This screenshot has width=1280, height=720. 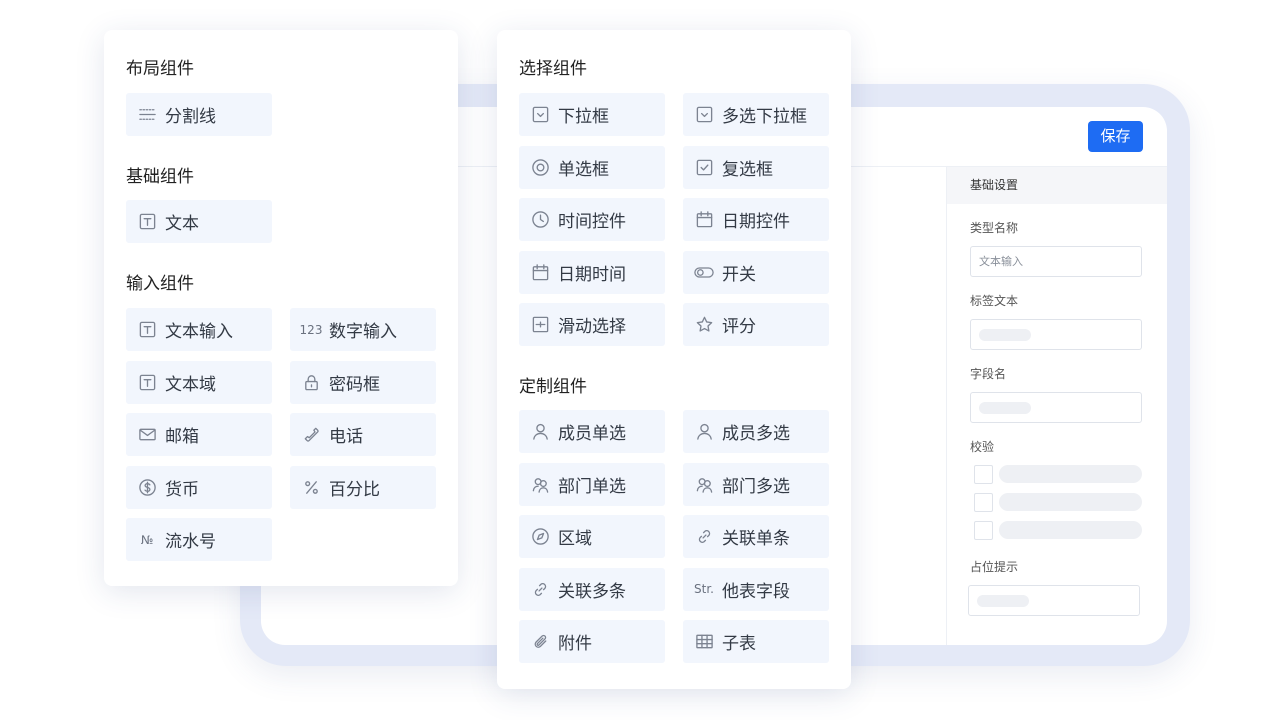 What do you see at coordinates (346, 437) in the screenshot?
I see `component-item-label: 电话` at bounding box center [346, 437].